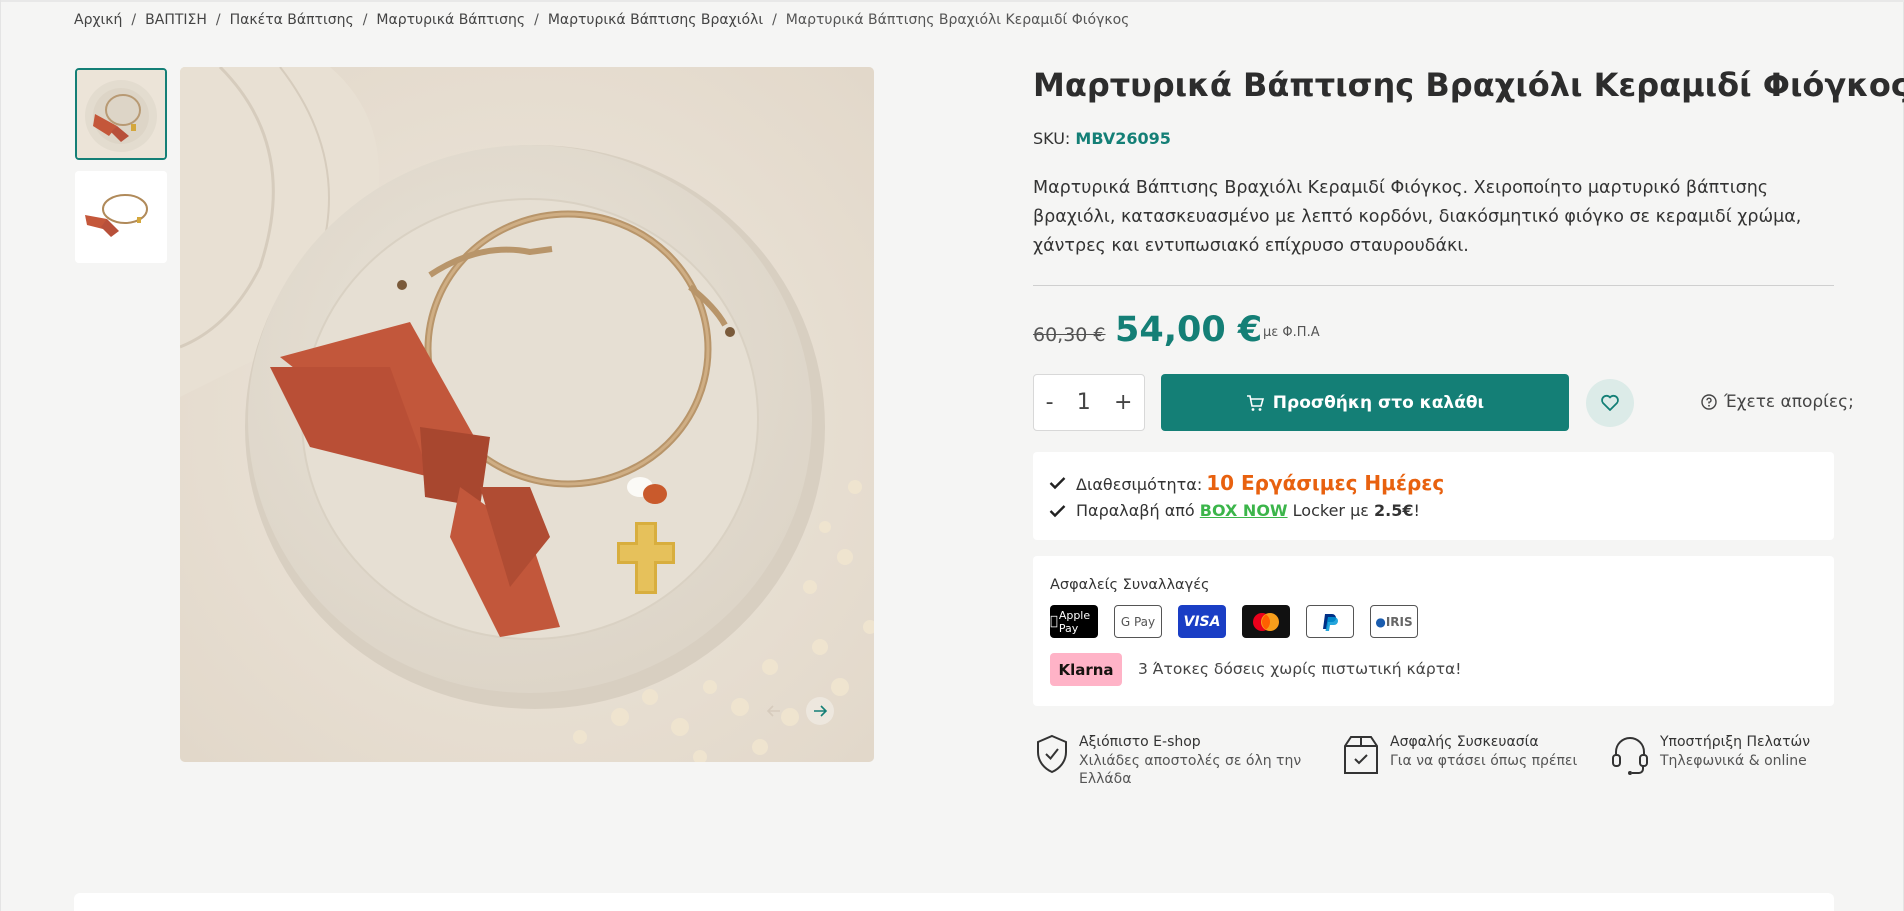  Describe the element at coordinates (450, 20) in the screenshot. I see `breadcrumb-martyrika: Μαρτυρικά Βάπτισης` at that location.